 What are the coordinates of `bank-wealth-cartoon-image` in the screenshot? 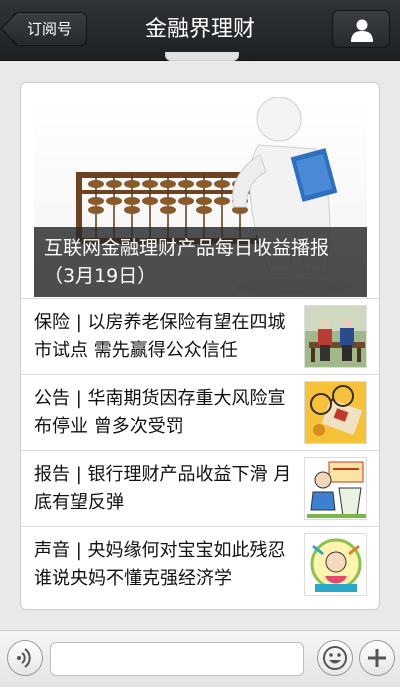 It's located at (335, 488).